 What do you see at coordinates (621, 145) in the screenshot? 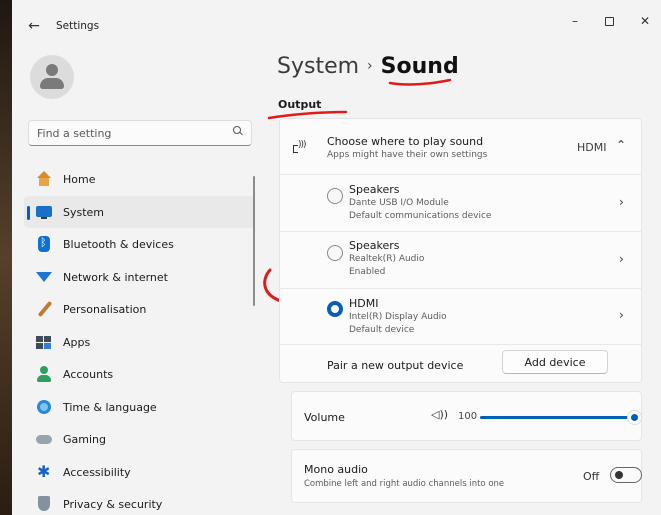
I see `chevron-up-icon: ⌃` at bounding box center [621, 145].